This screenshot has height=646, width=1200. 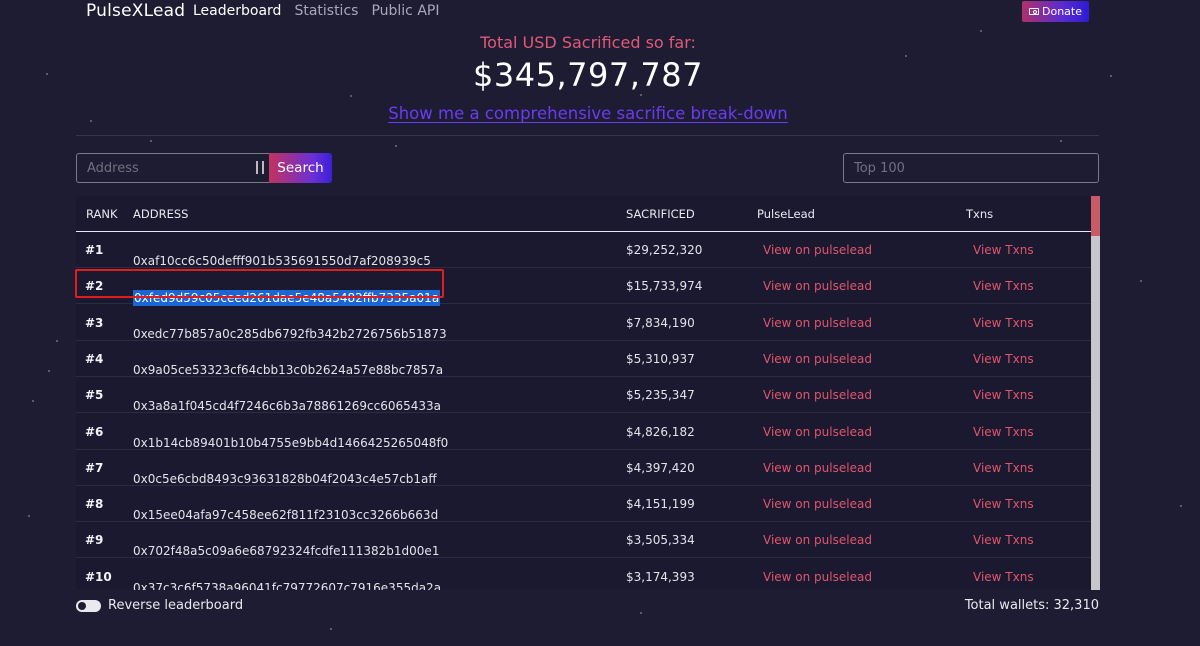 I want to click on row-rank: #1, so click(x=94, y=250).